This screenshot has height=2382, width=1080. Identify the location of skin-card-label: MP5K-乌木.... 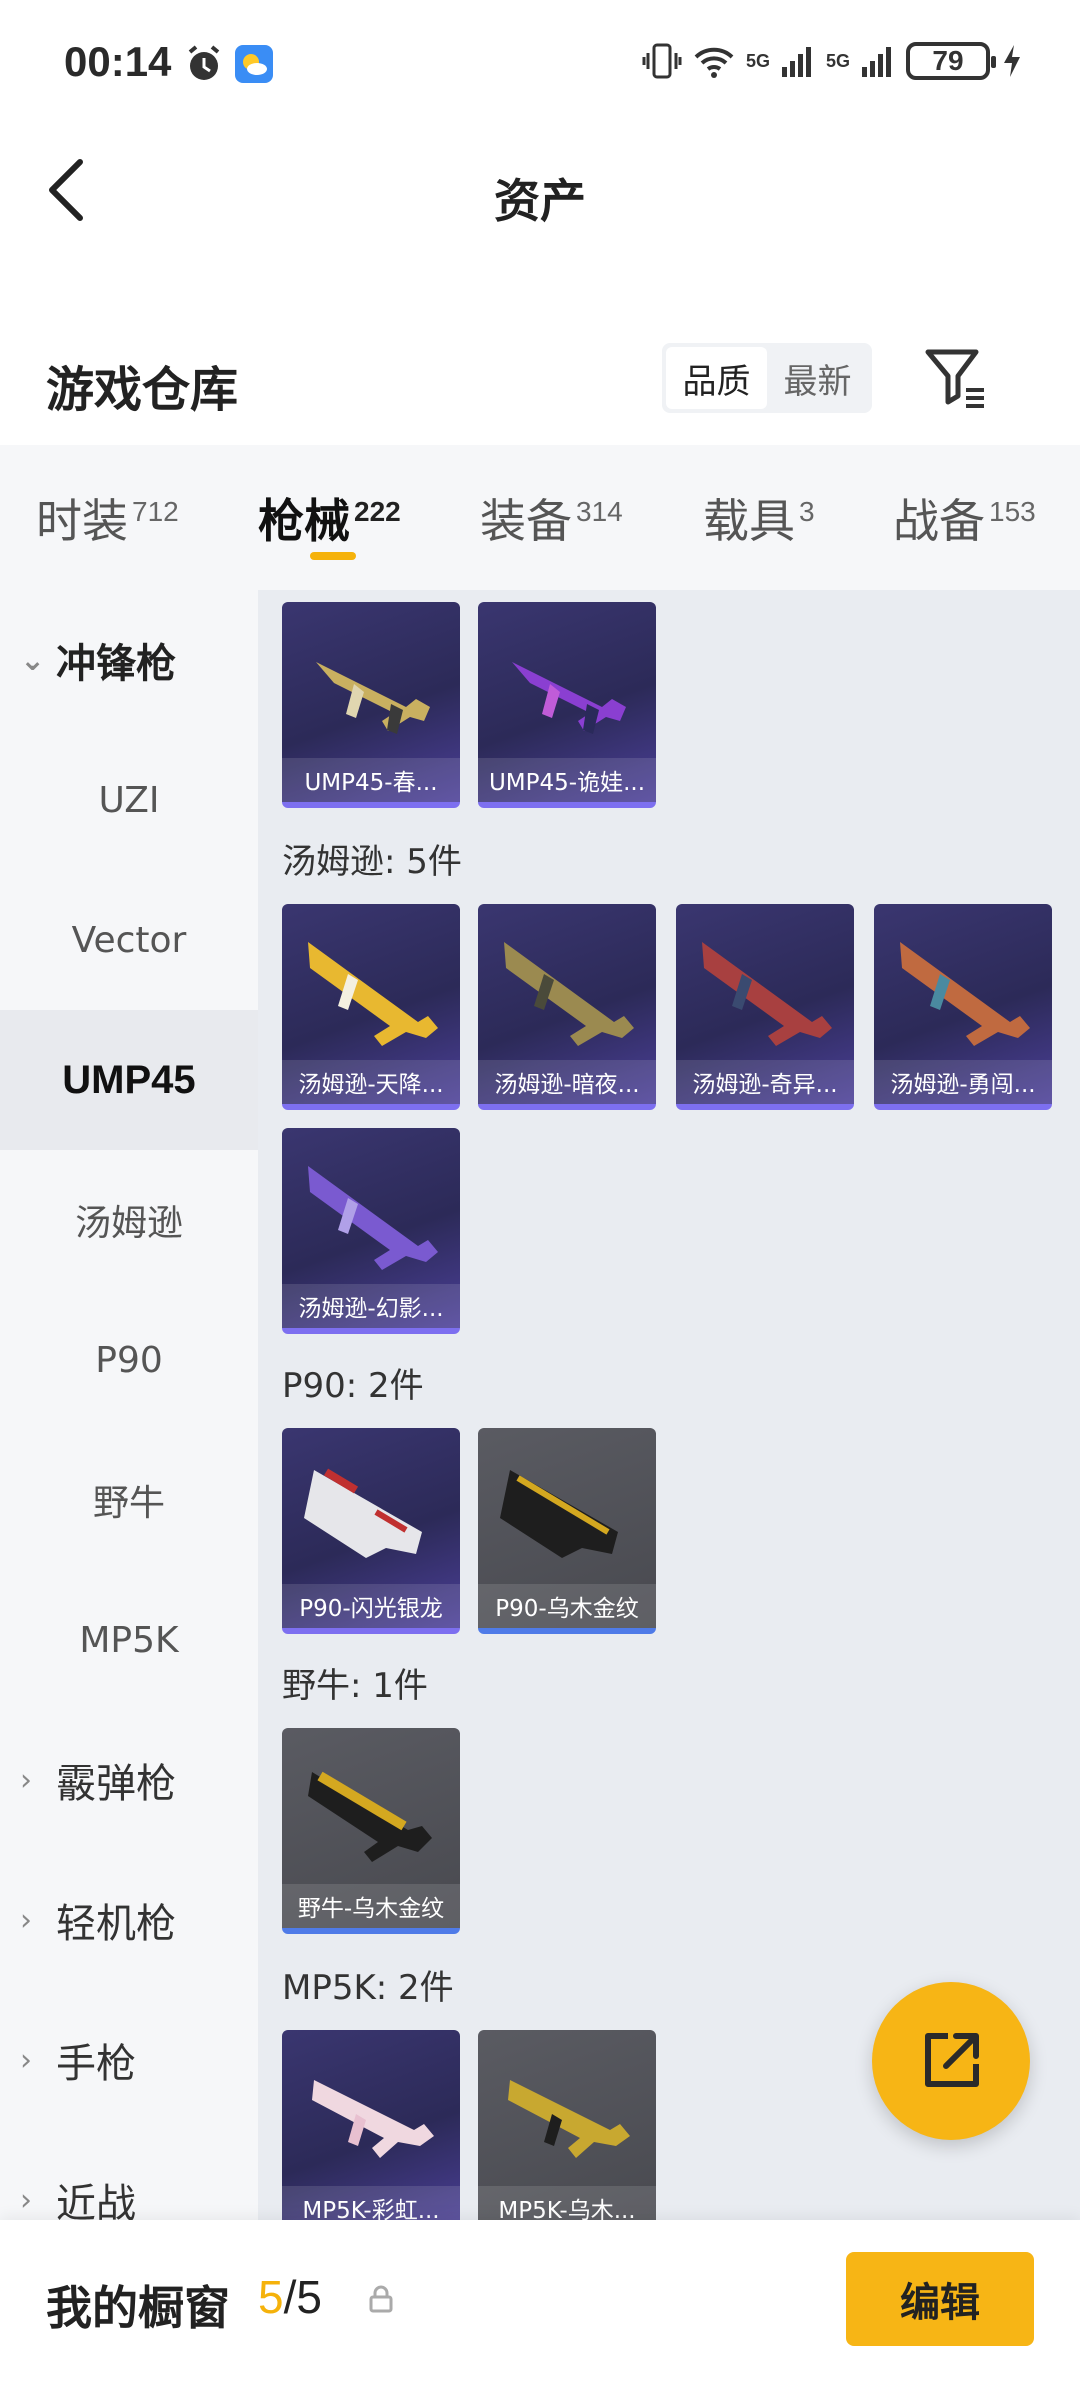
(567, 2203).